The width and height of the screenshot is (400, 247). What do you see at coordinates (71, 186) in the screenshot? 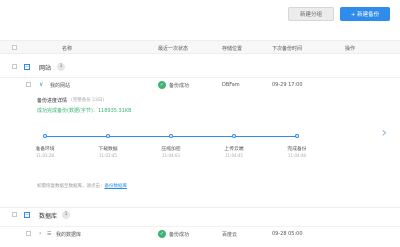
I see `restore-note-text: 如需恢复数据至数据库，请点击：` at bounding box center [71, 186].